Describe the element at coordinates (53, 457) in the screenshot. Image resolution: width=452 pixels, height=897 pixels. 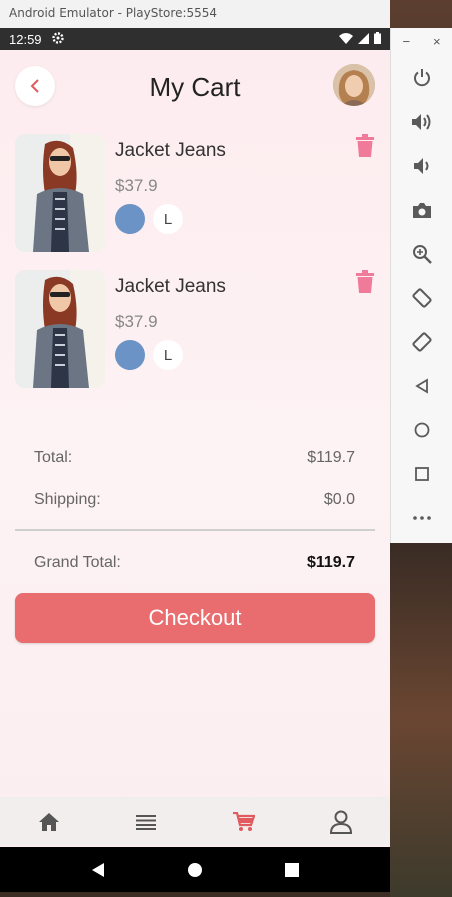
I see `total-label: Total:` at that location.